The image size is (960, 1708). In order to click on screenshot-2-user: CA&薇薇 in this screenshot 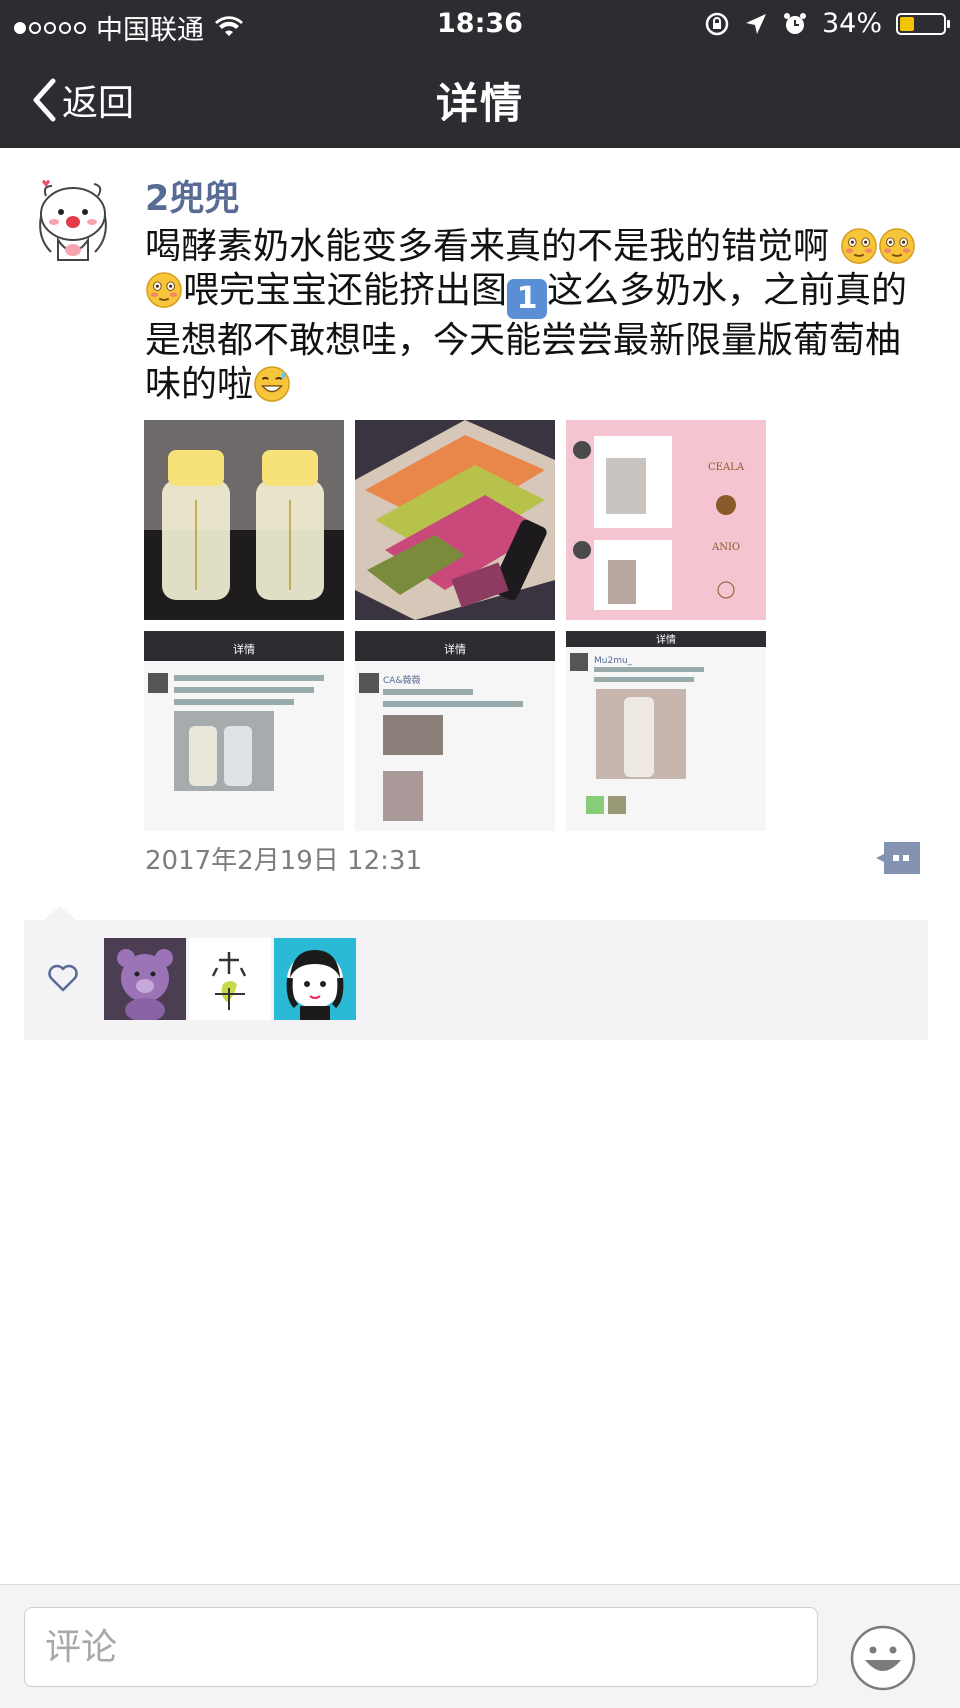, I will do `click(401, 680)`.